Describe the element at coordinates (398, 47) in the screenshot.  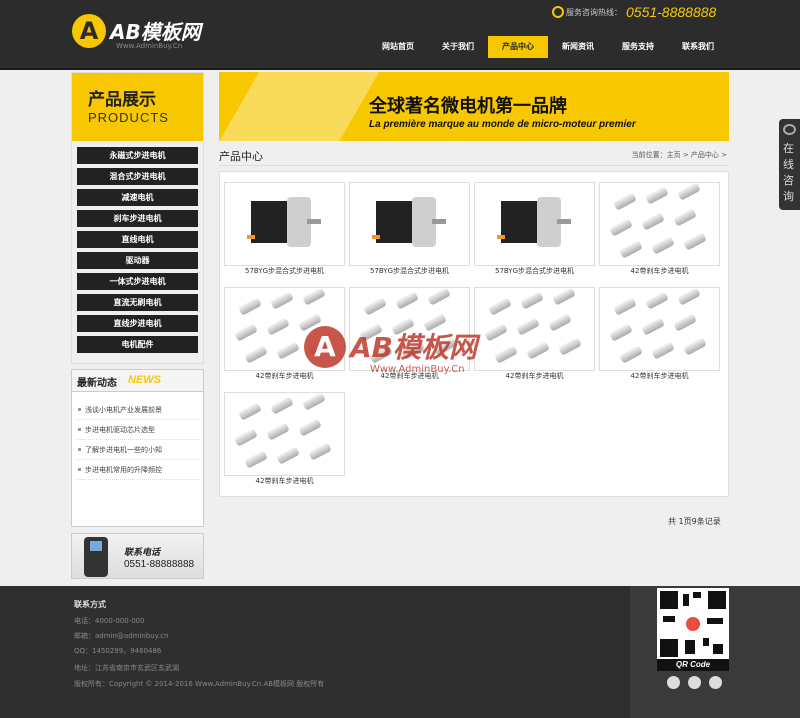
I see `nav-item-home: 网站首页` at that location.